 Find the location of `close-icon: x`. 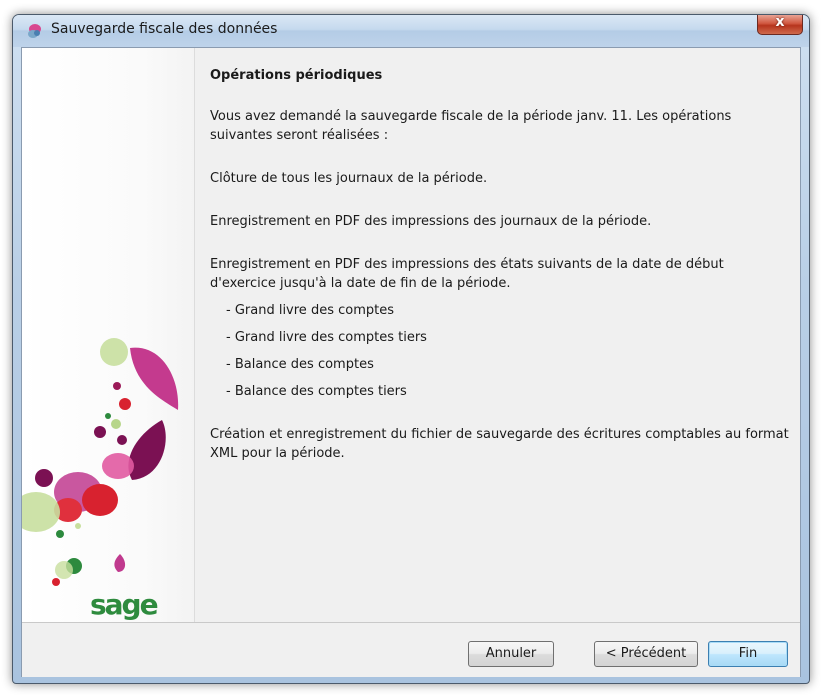

close-icon: x is located at coordinates (780, 22).